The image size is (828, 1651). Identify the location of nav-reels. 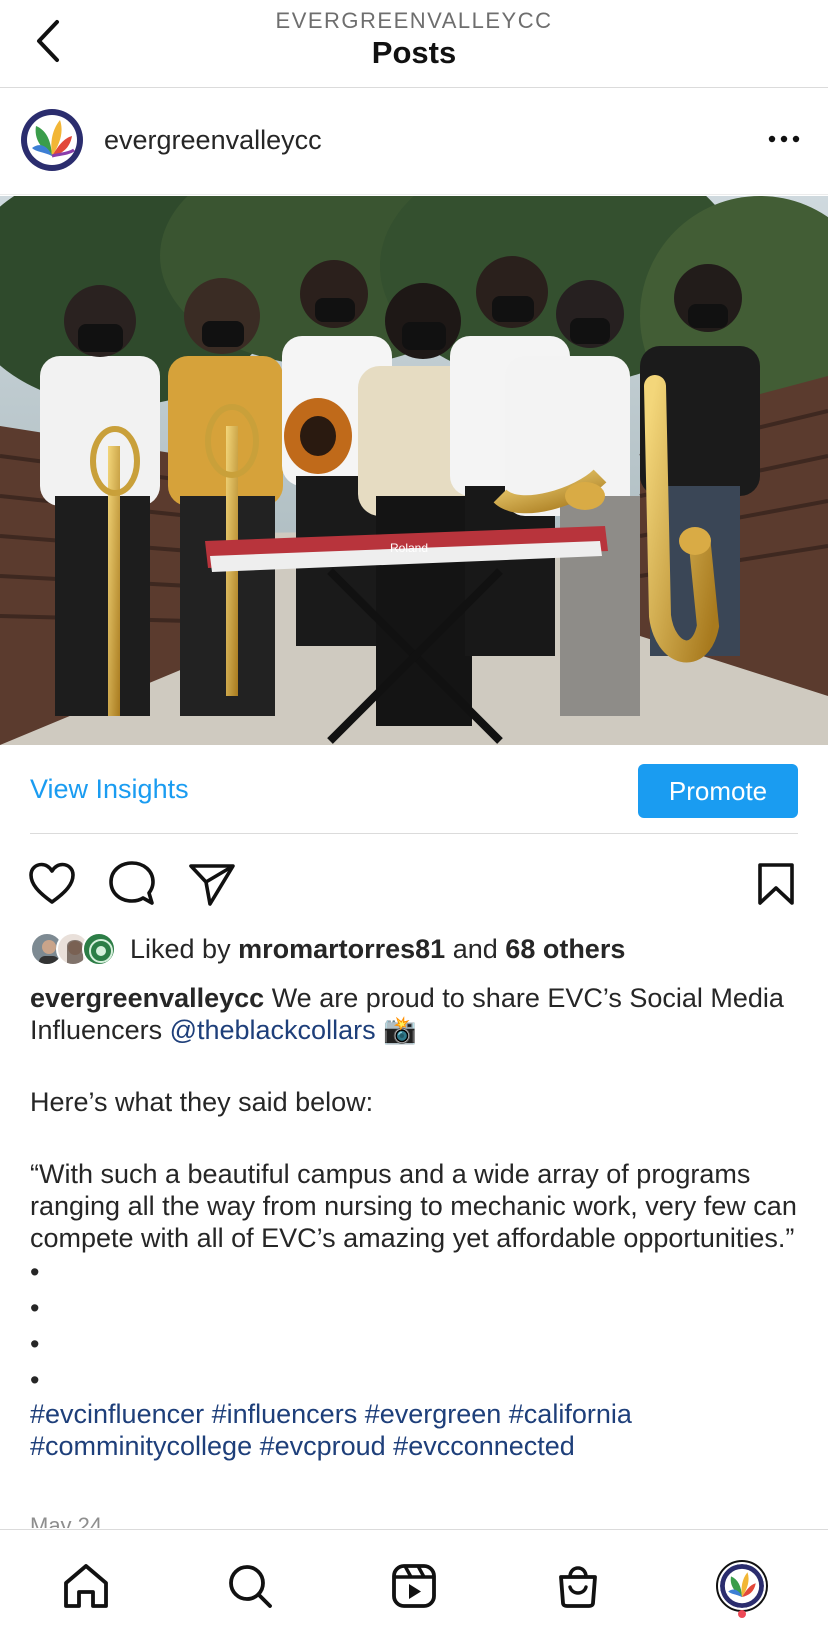
(414, 1586).